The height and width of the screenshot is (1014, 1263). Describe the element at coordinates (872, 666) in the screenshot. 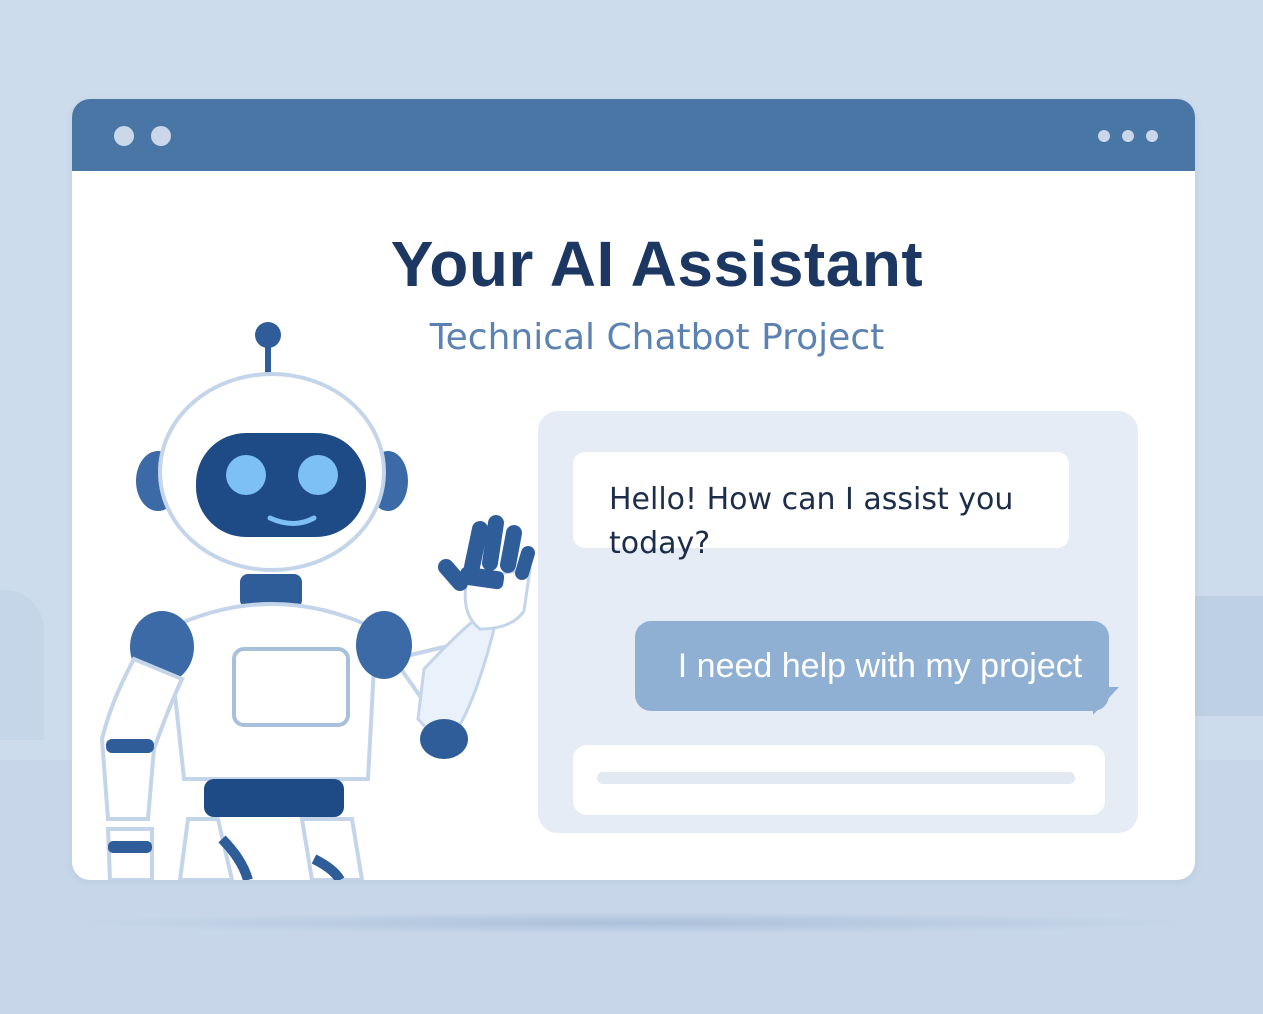

I see `user-message: I need help with my project` at that location.